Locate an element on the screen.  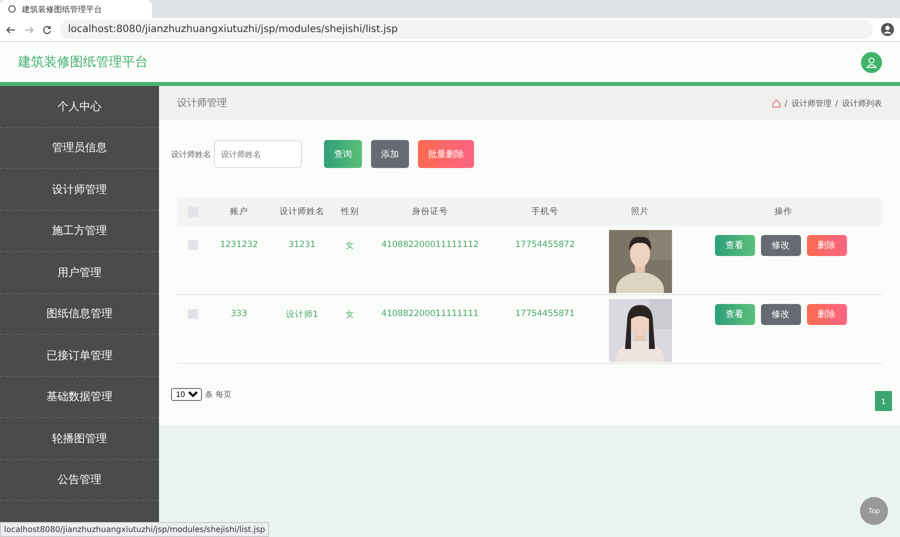
table-cell: 1231232 is located at coordinates (239, 245).